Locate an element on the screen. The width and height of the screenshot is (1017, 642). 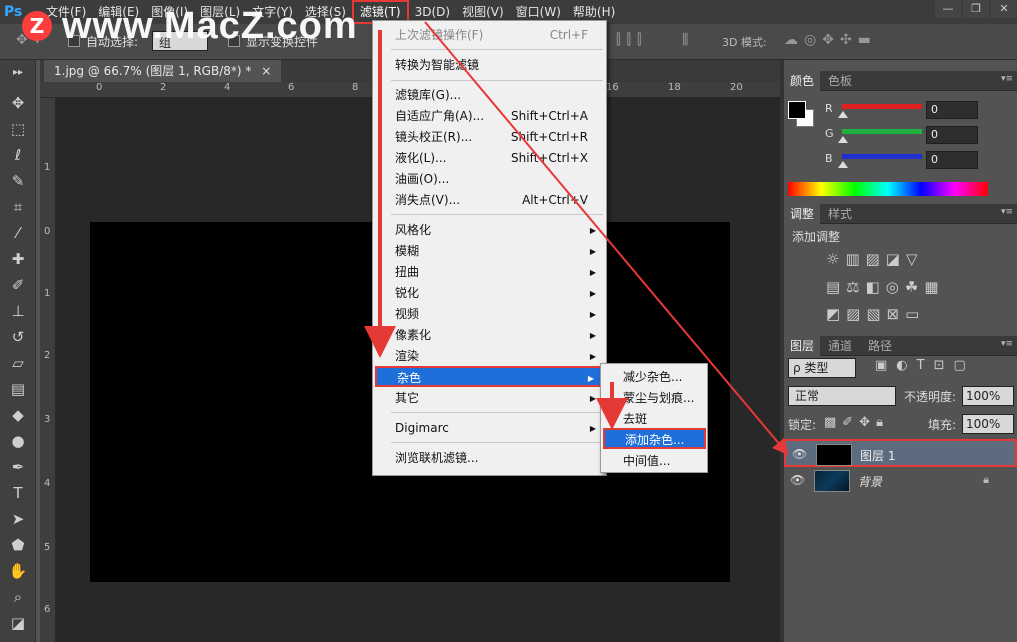
ruler-vertical: 1 0 1 2 3 4 5 6 is located at coordinates (48, 370).